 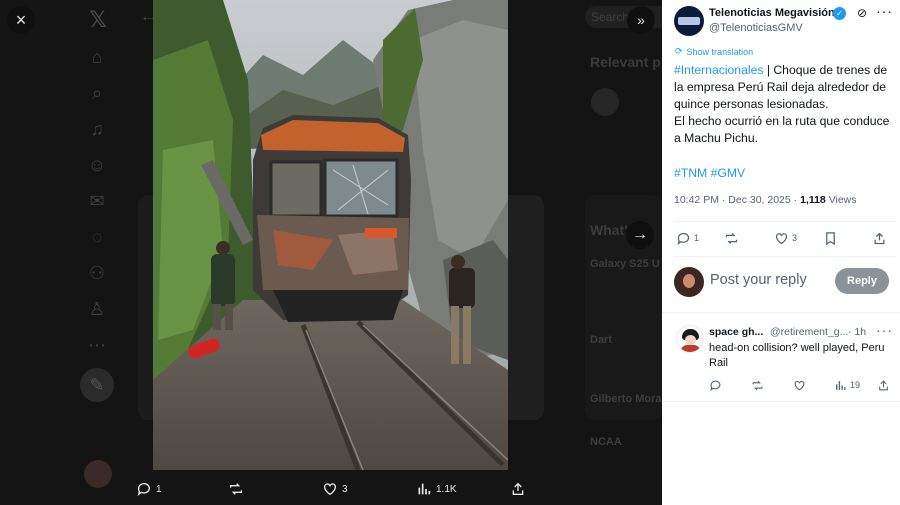 I want to click on follow-icon: ☺, so click(x=97, y=165).